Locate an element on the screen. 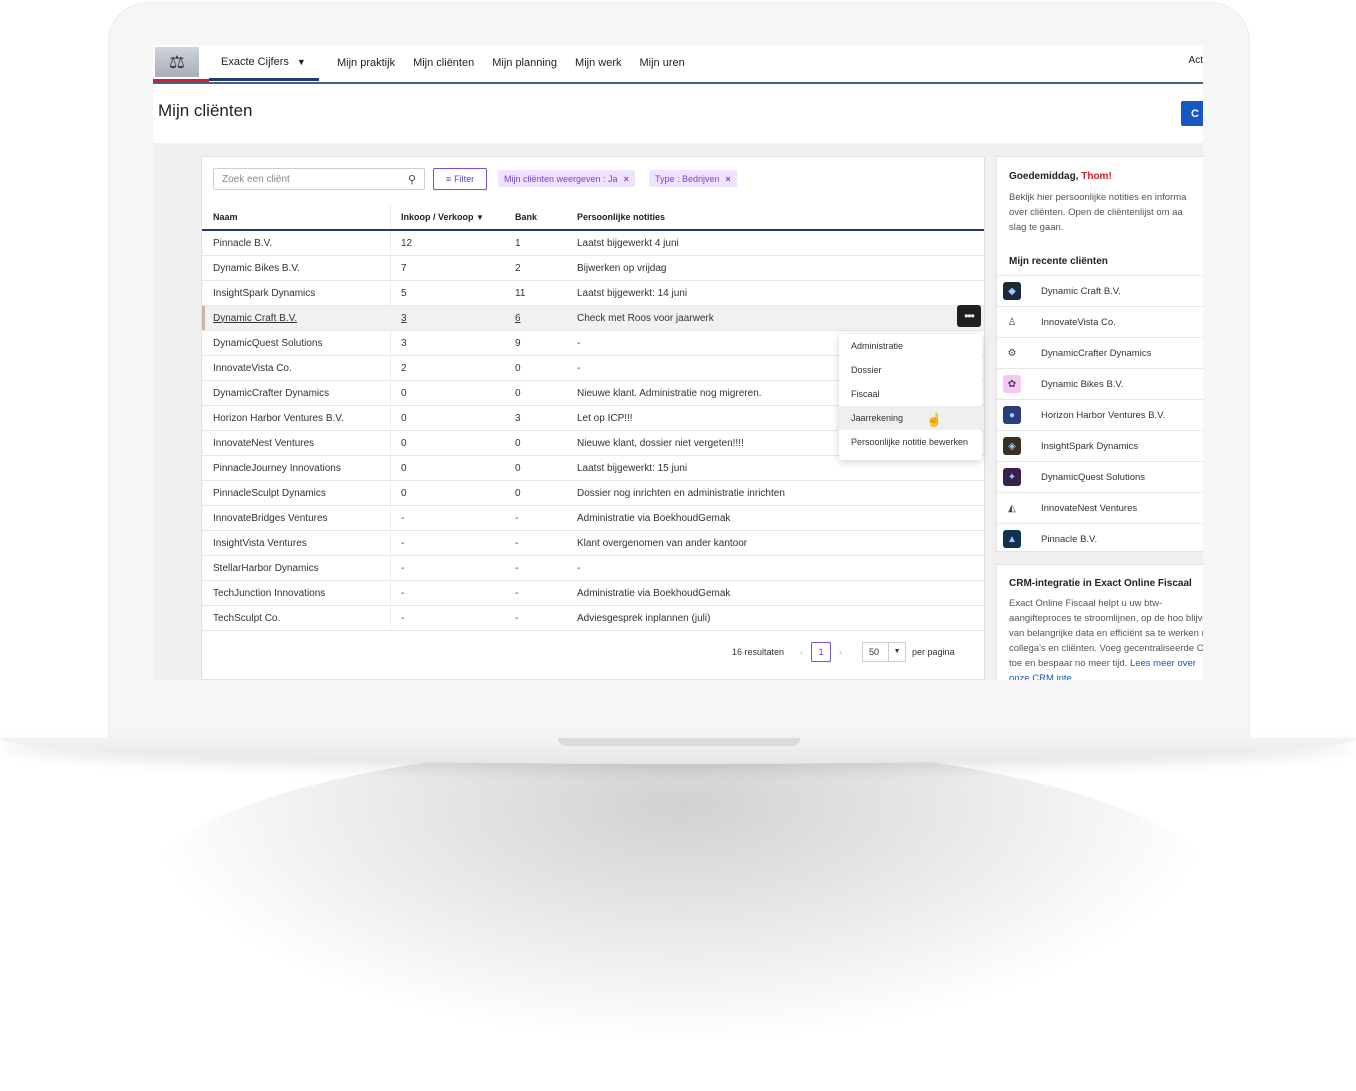 The height and width of the screenshot is (1091, 1356). cell-naam: Dynamic Craft B.V. is located at coordinates (296, 318).